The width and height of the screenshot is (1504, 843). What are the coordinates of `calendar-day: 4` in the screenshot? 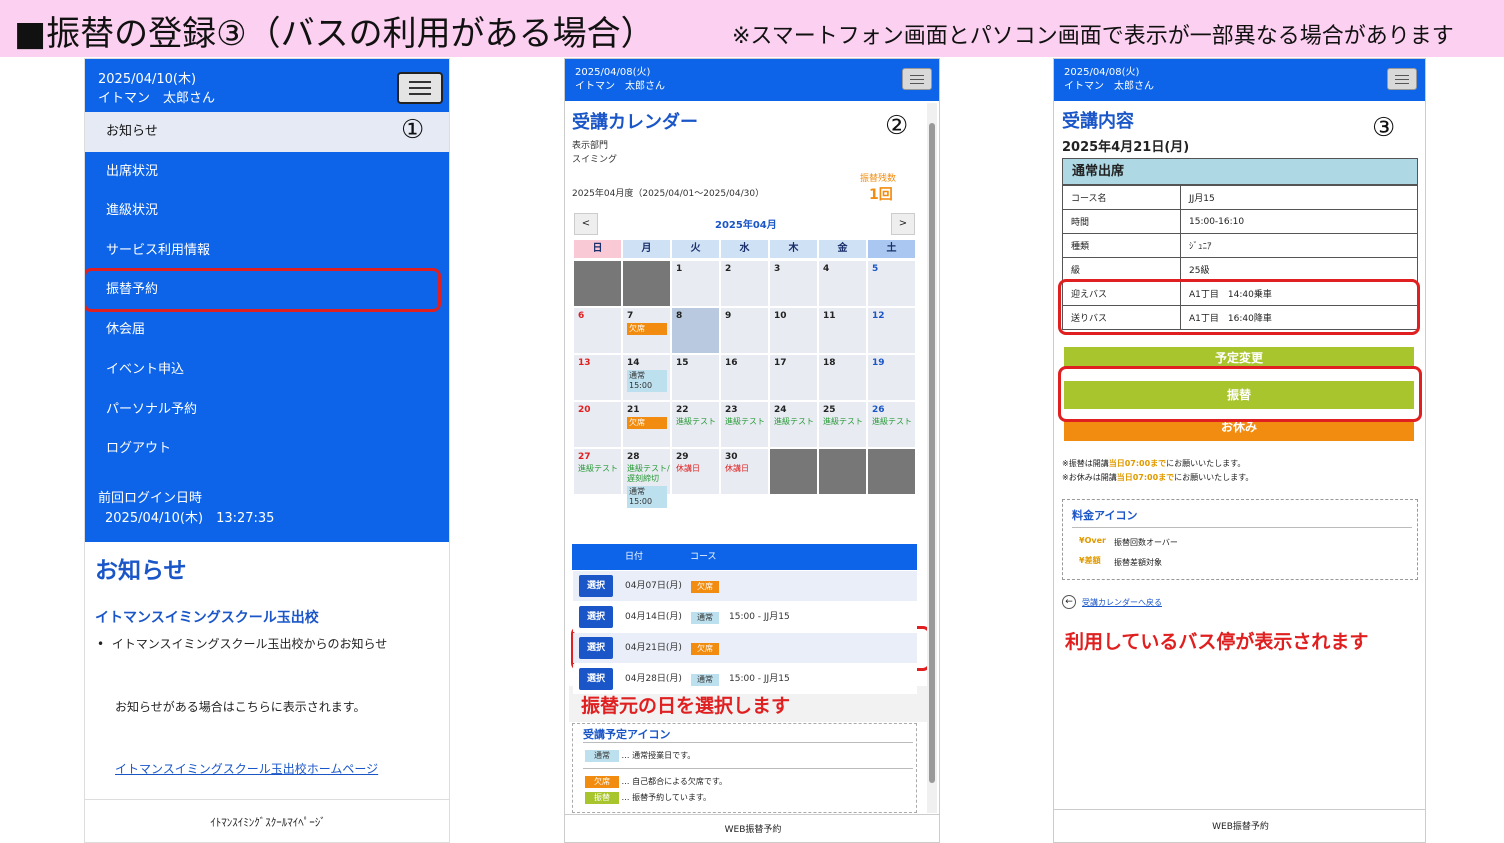 It's located at (842, 283).